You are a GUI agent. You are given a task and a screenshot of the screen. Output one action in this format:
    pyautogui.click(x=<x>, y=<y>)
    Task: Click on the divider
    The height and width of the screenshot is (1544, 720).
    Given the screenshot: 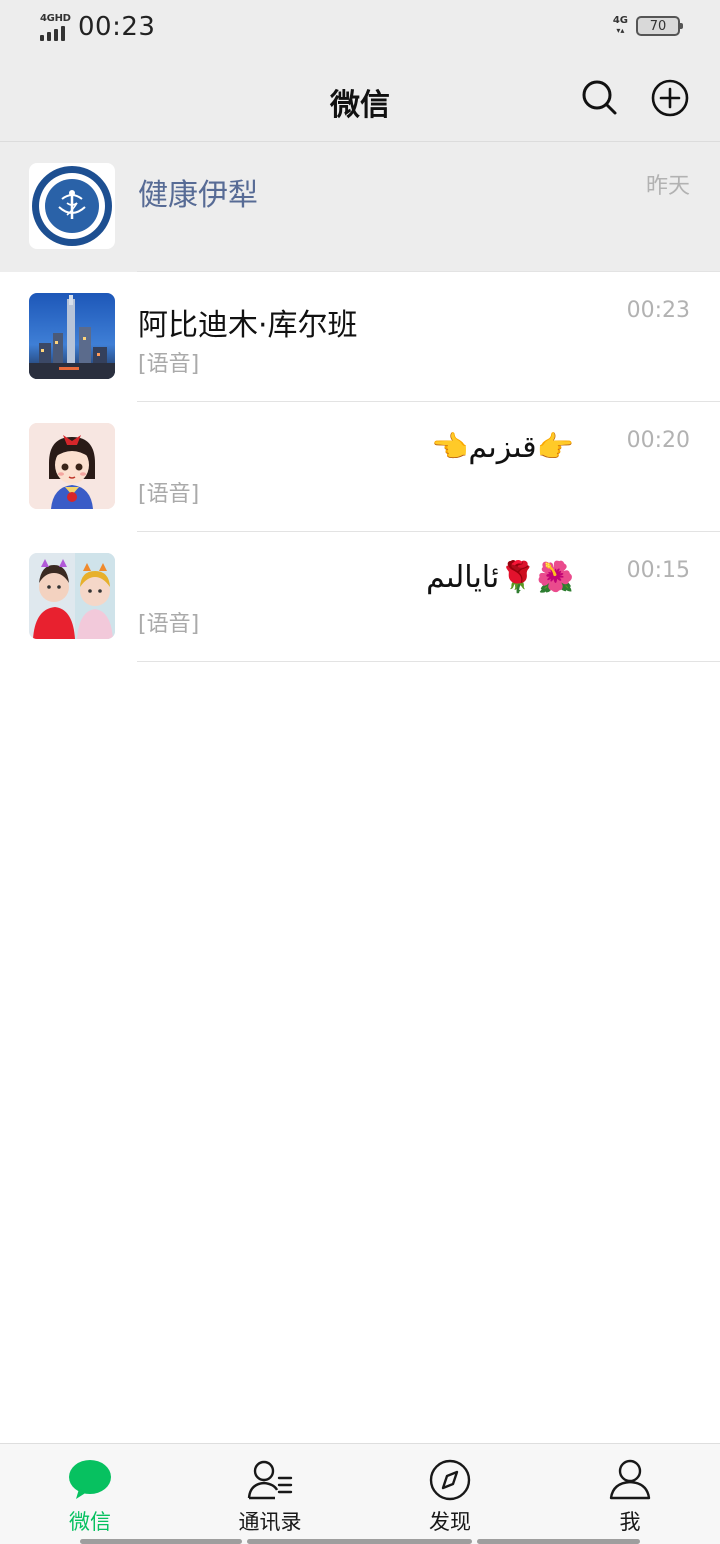 What is the action you would take?
    pyautogui.click(x=428, y=661)
    